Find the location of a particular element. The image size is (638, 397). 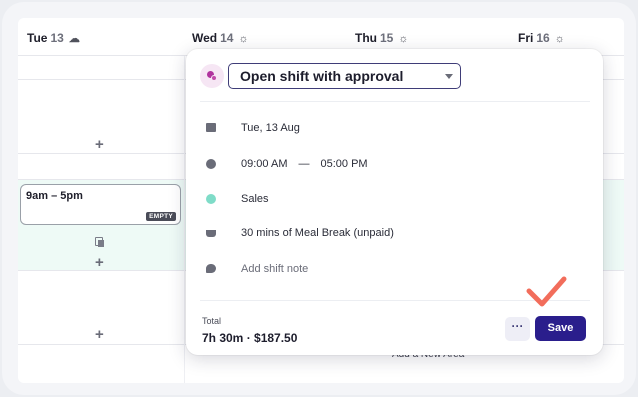

save-button: Save is located at coordinates (560, 328).